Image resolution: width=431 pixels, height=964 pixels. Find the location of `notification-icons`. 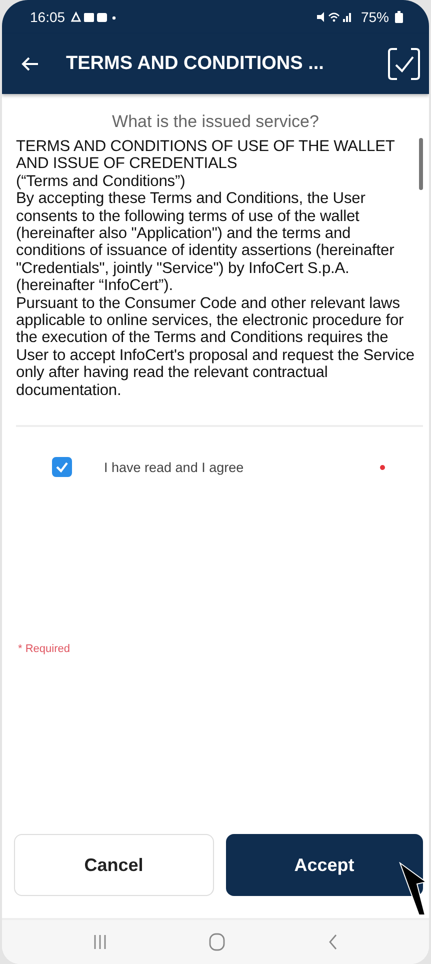

notification-icons is located at coordinates (94, 17).